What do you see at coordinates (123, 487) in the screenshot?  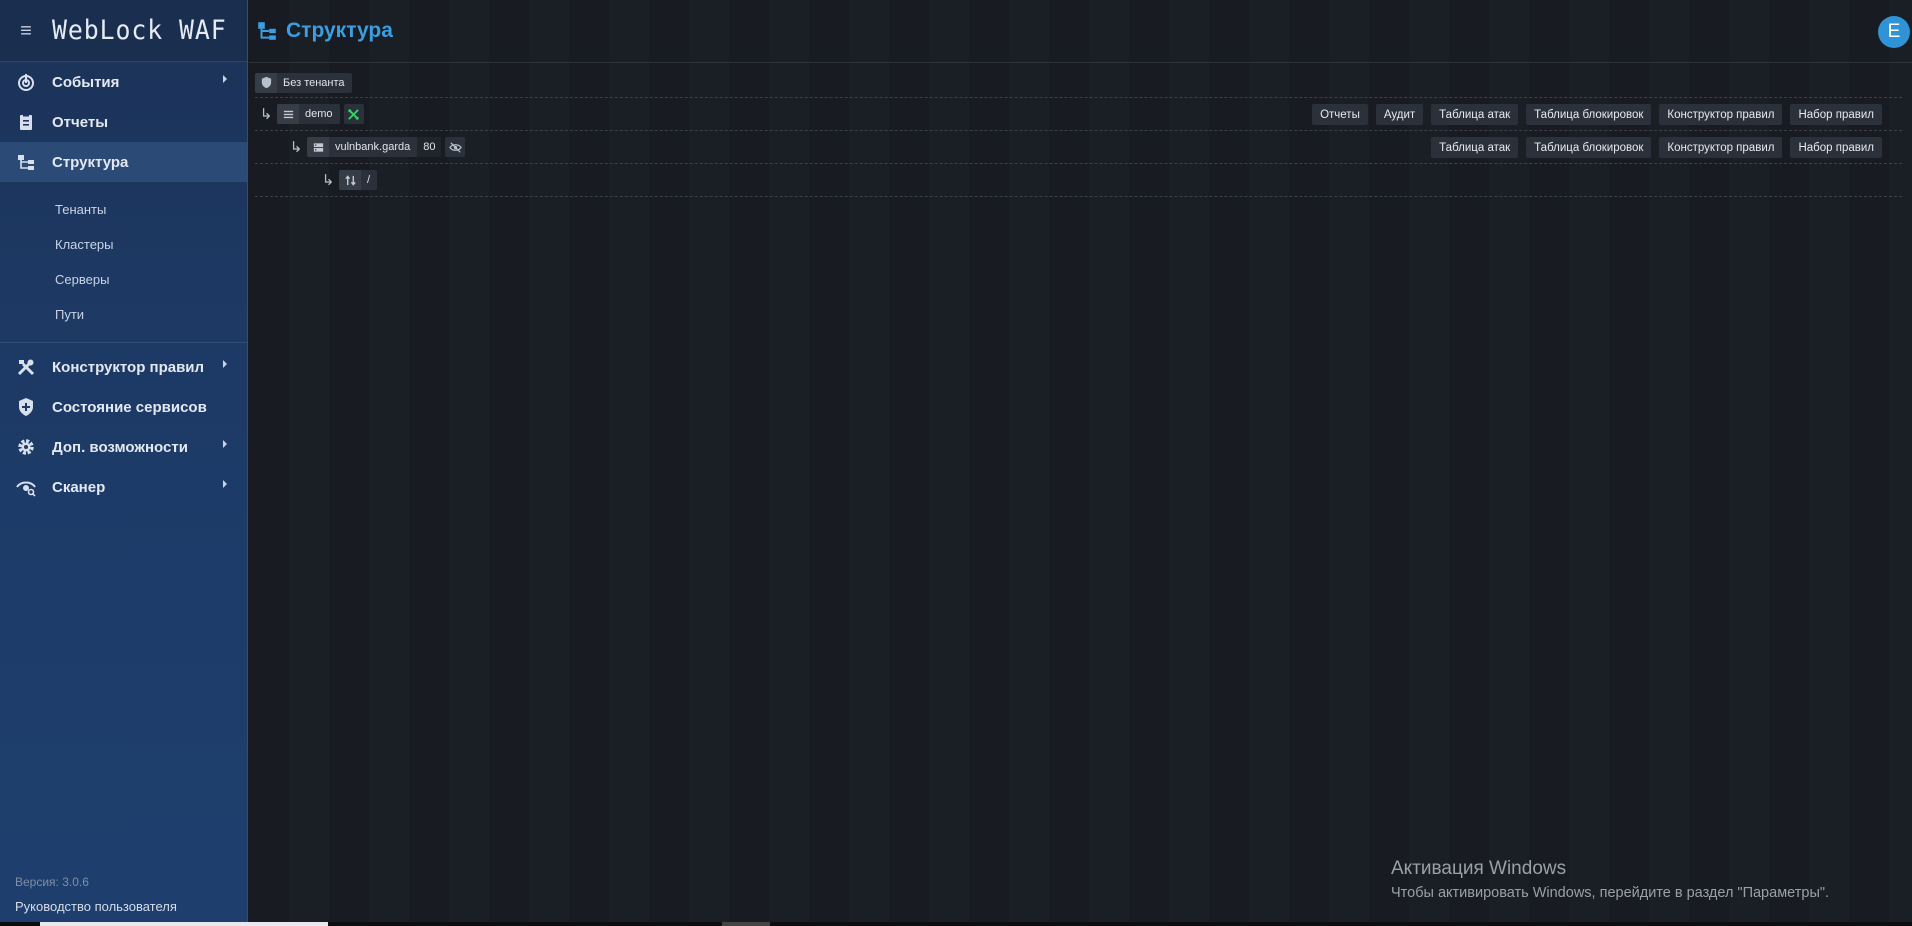 I see `sidebar-item-scanner: Сканер` at bounding box center [123, 487].